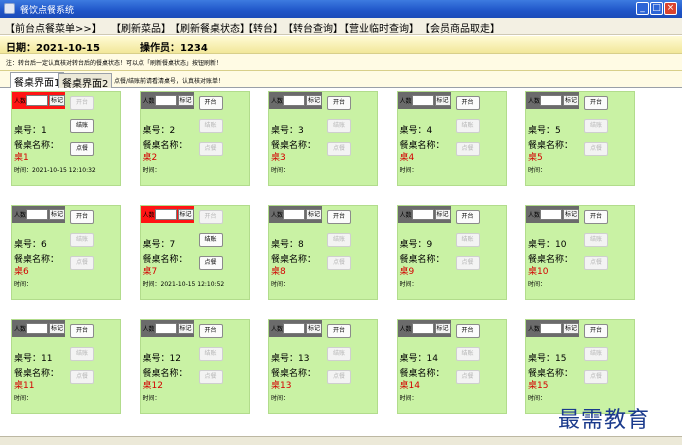 This screenshot has height=445, width=682. Describe the element at coordinates (53, 27) in the screenshot. I see `menu-front-order: 【前台点餐菜单>>】` at that location.